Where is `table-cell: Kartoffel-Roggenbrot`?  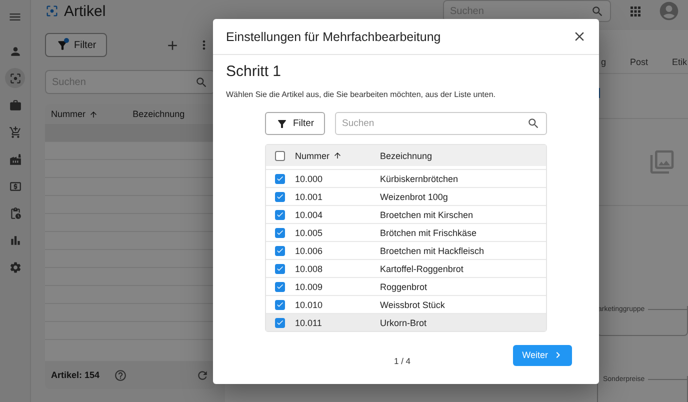
table-cell: Kartoffel-Roggenbrot is located at coordinates (422, 269).